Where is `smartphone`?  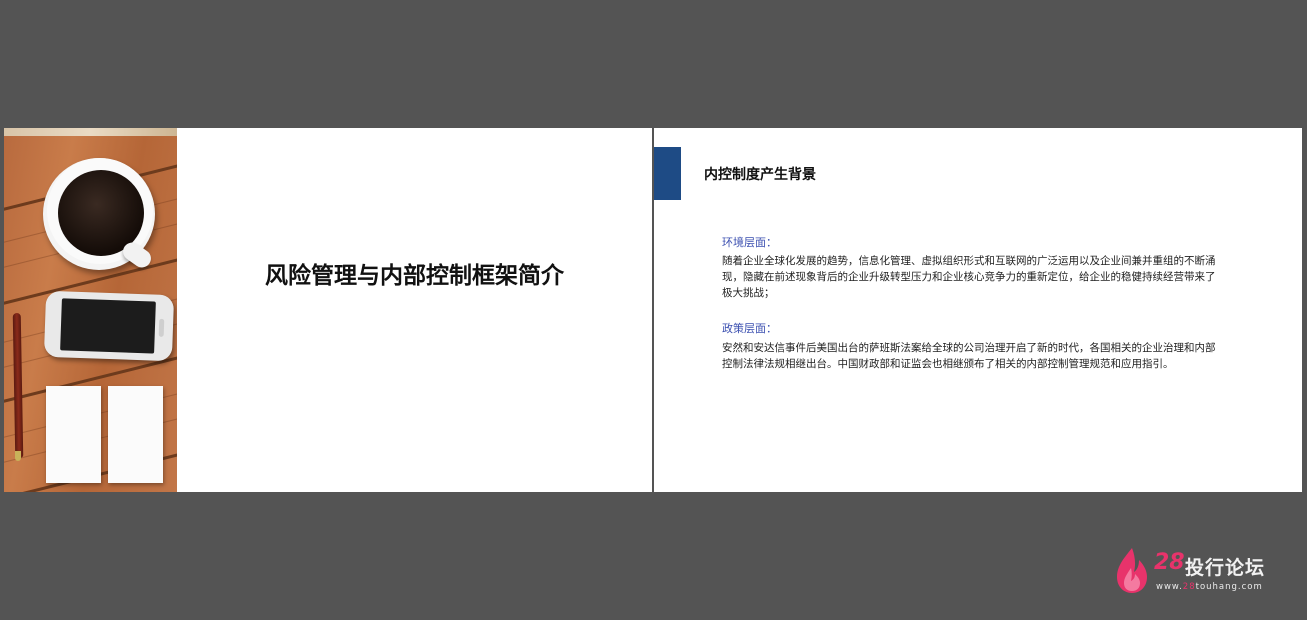
smartphone is located at coordinates (109, 326).